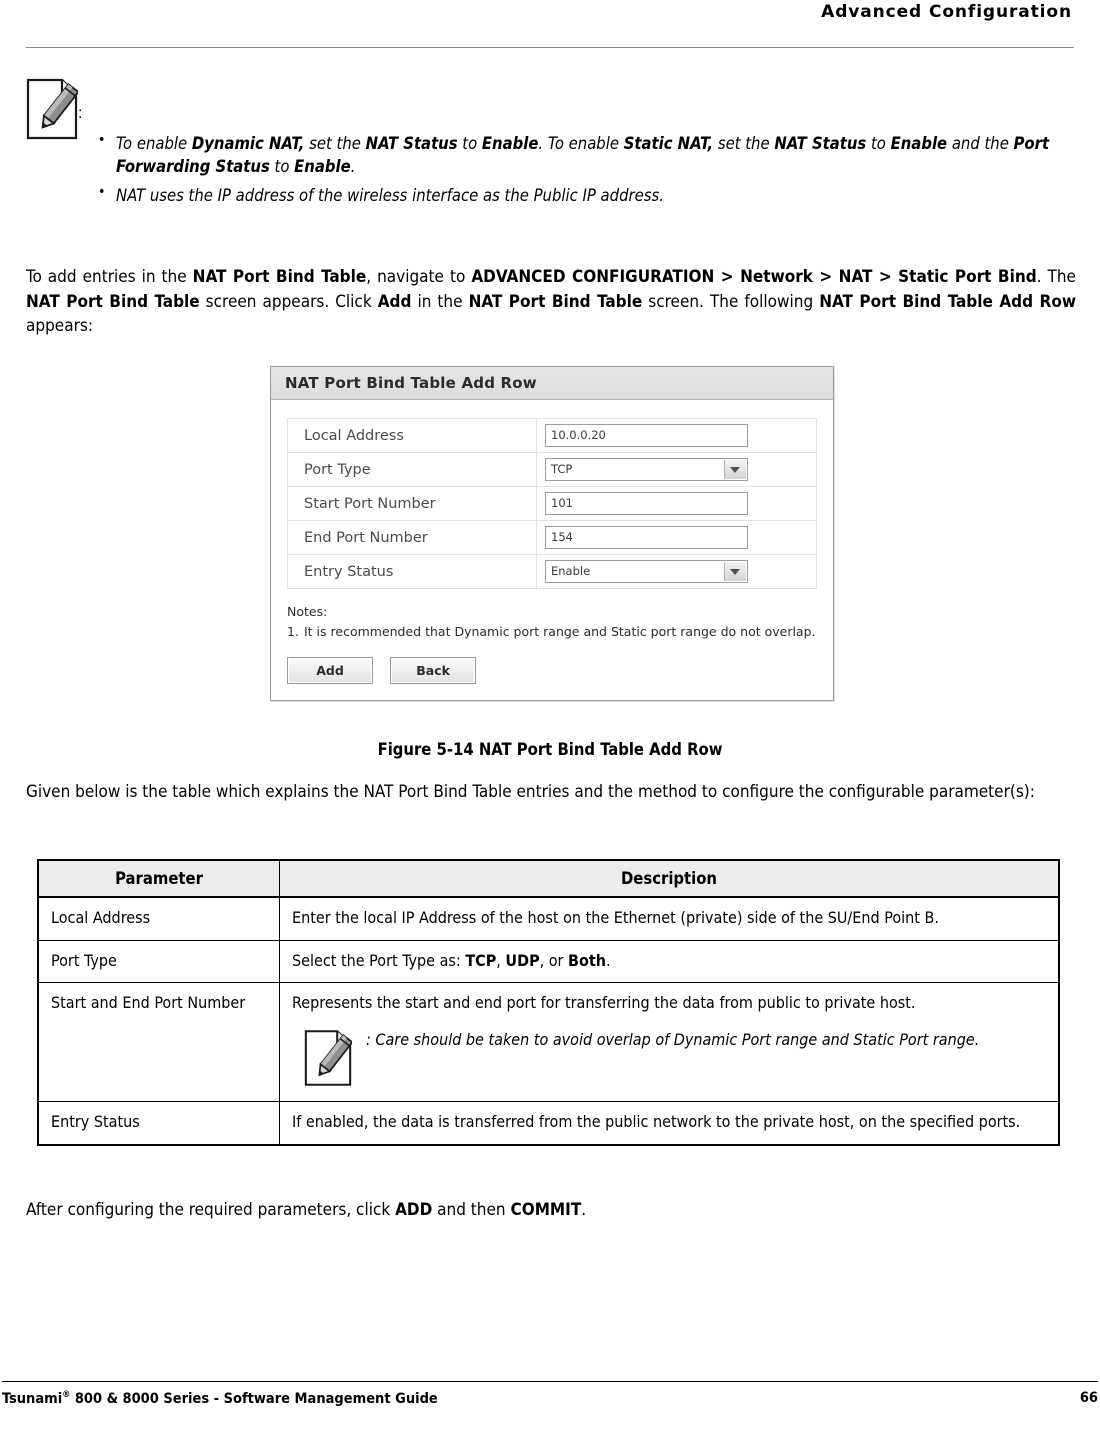 The width and height of the screenshot is (1100, 1429). Describe the element at coordinates (293, 632) in the screenshot. I see `screenshot-note-number: 1.` at that location.